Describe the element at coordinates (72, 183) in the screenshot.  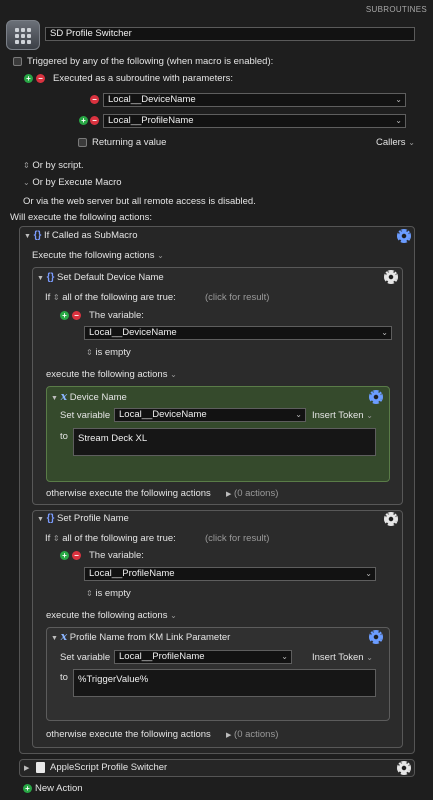
I see `or-by-execute-macro: ⌄ Or by Execute Macro` at that location.